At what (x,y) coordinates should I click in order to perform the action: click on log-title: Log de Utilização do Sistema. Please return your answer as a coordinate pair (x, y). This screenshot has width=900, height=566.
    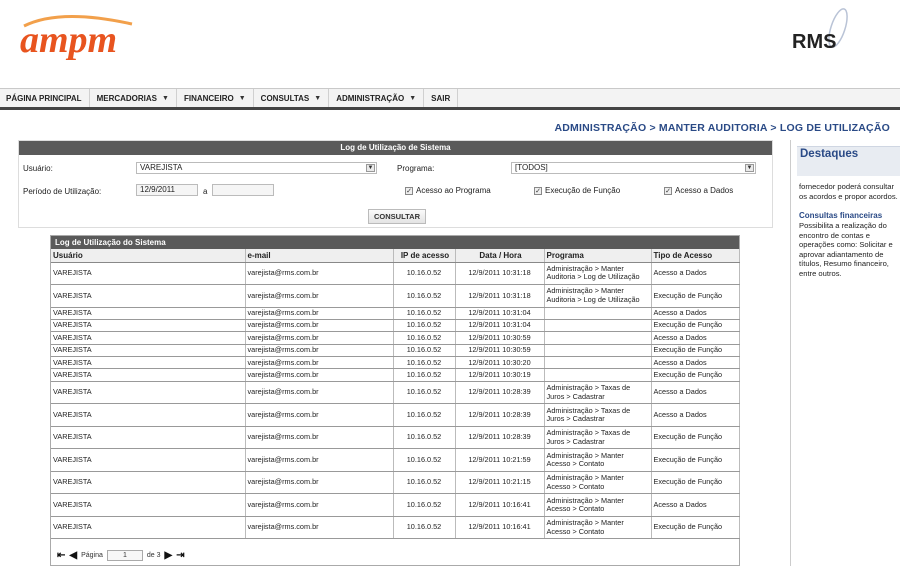
    Looking at the image, I should click on (395, 242).